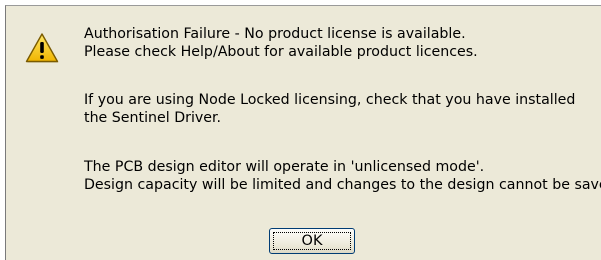 Image resolution: width=601 pixels, height=260 pixels. What do you see at coordinates (153, 118) in the screenshot?
I see `message-line: the Sentinel Driver.` at bounding box center [153, 118].